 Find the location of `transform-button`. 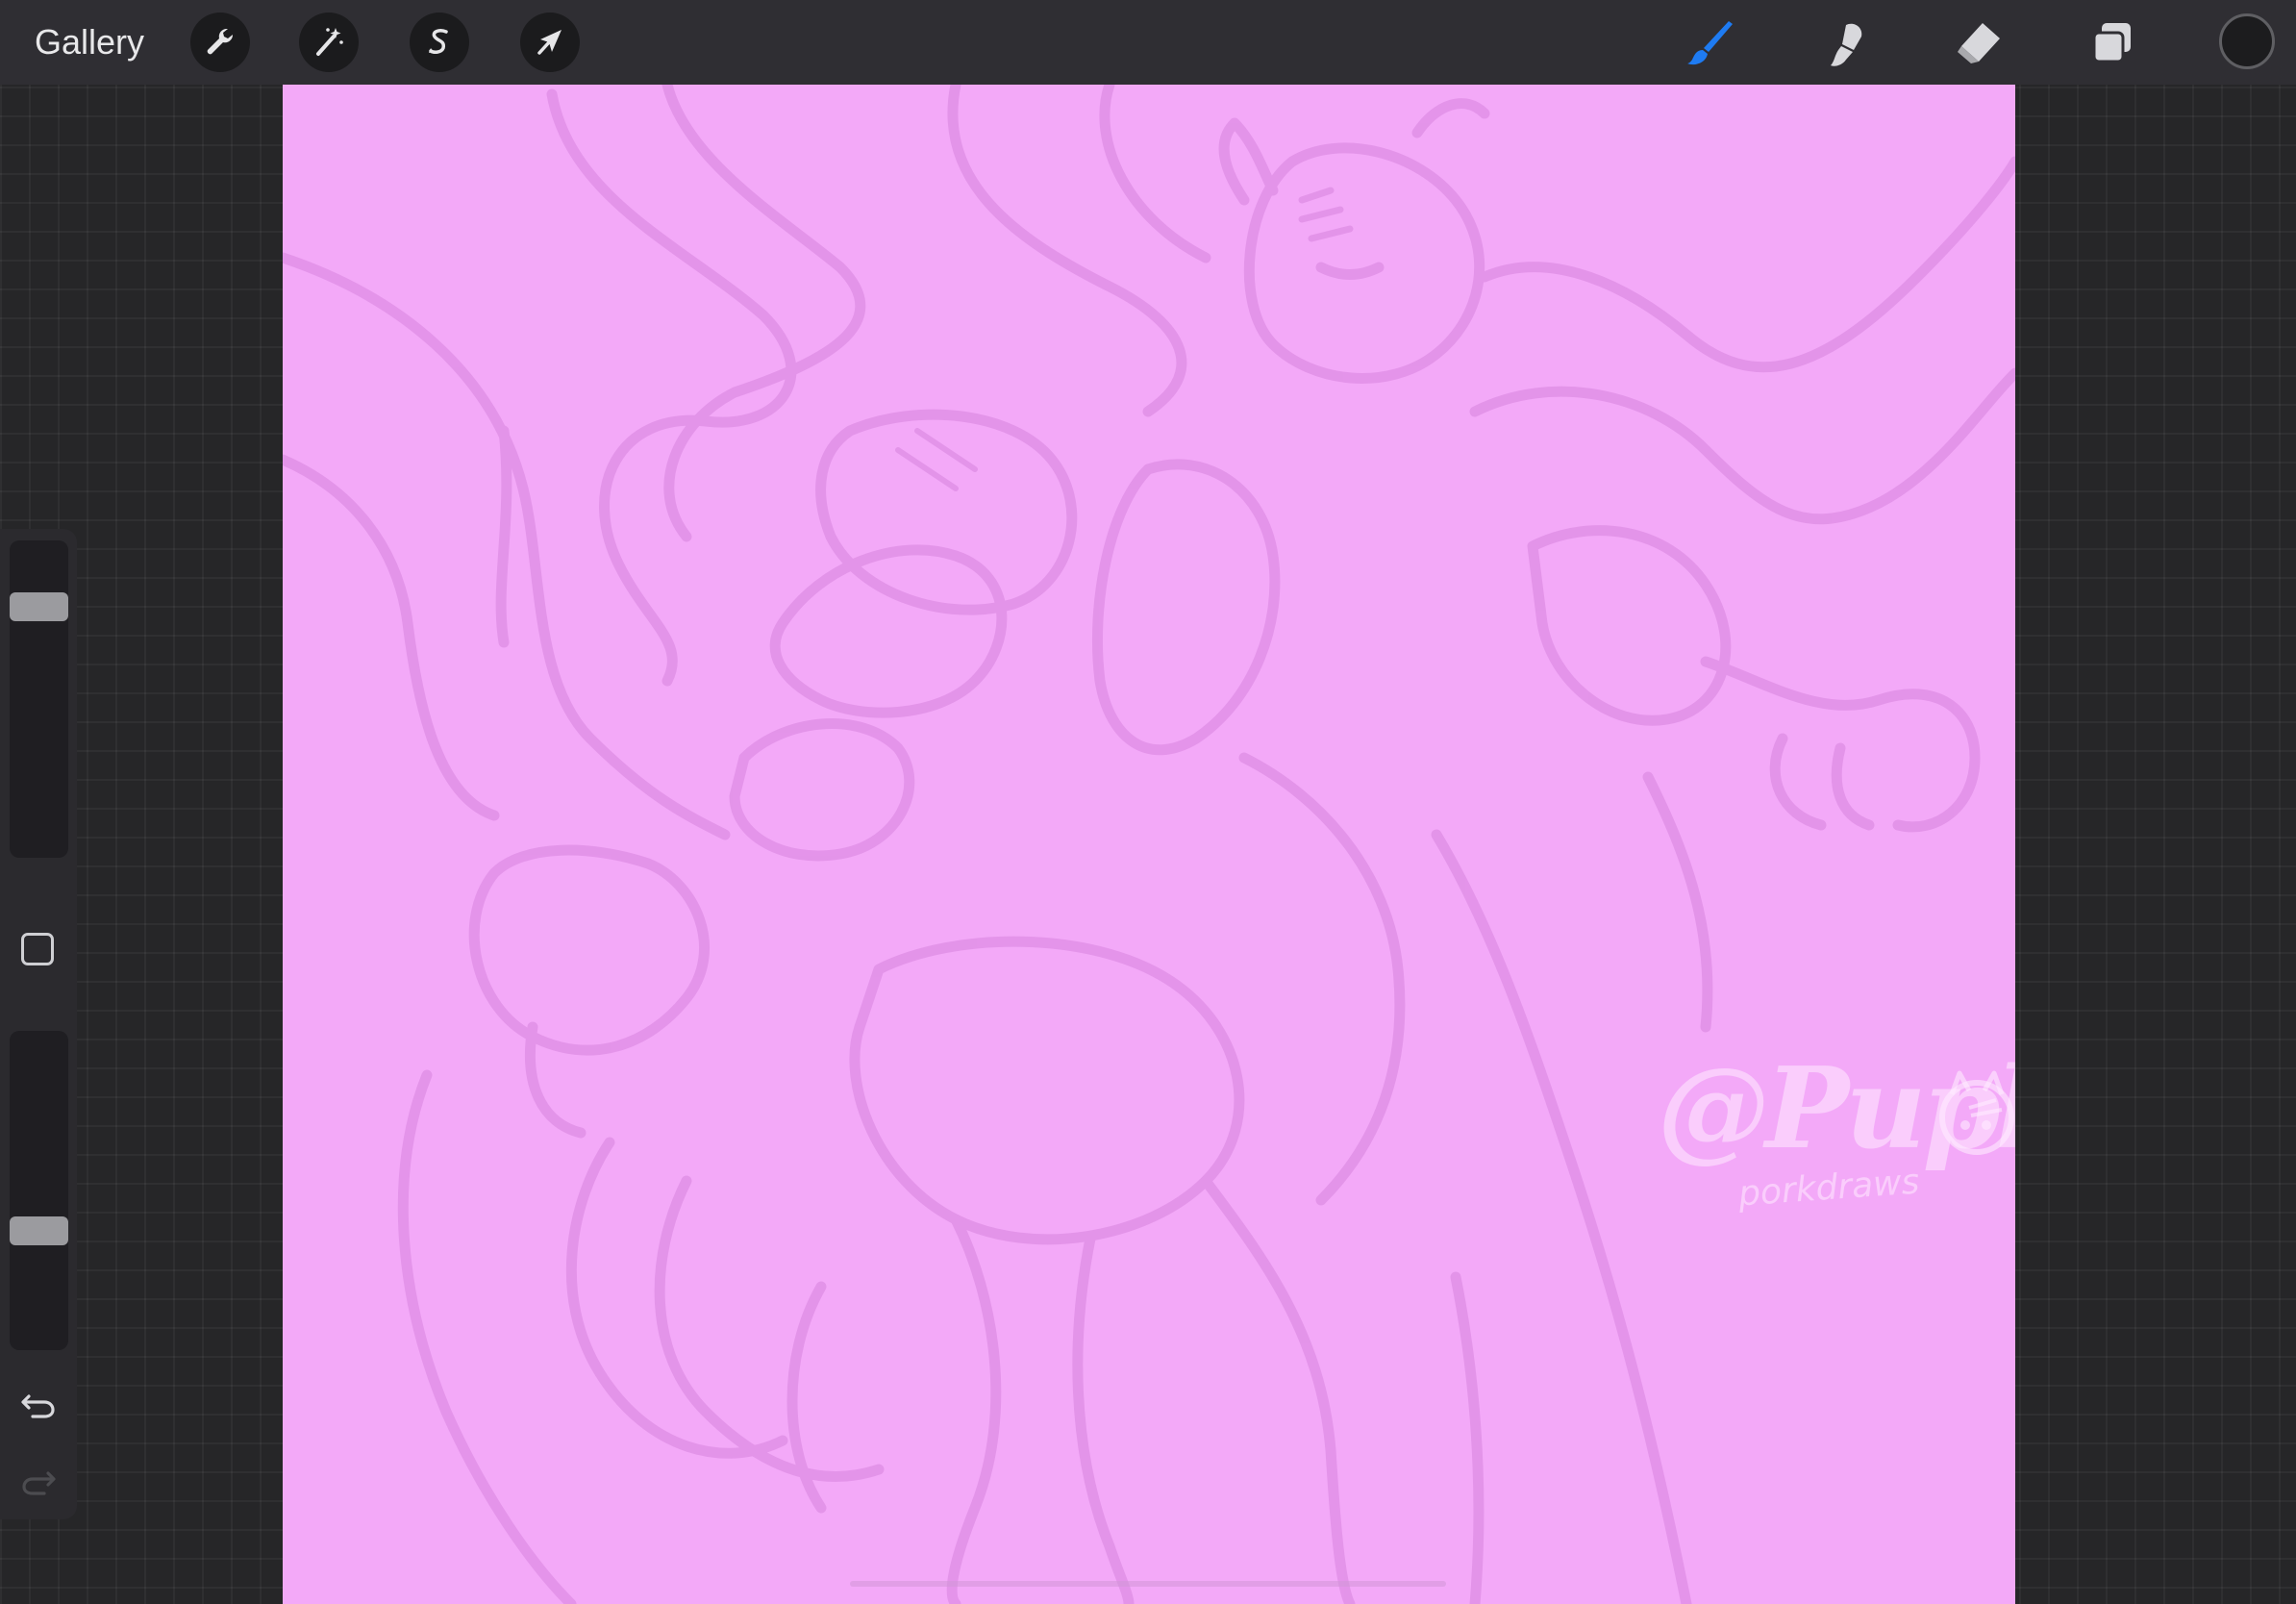

transform-button is located at coordinates (550, 42).